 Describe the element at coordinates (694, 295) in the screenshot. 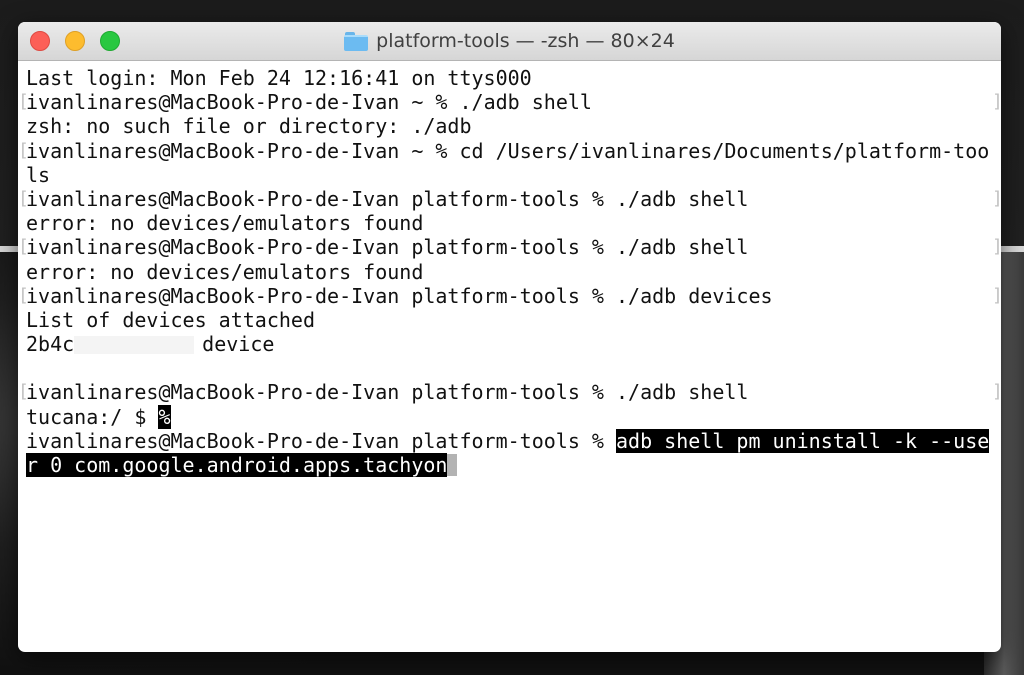

I see `command-text: ./adb devices` at that location.